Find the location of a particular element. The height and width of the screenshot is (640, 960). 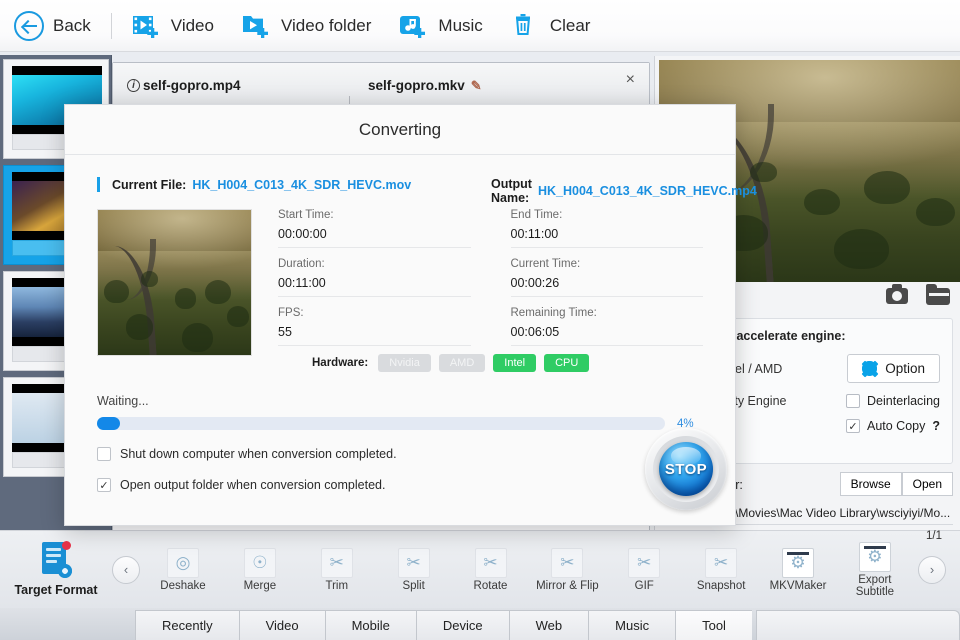

browse-button: Browse is located at coordinates (870, 484).